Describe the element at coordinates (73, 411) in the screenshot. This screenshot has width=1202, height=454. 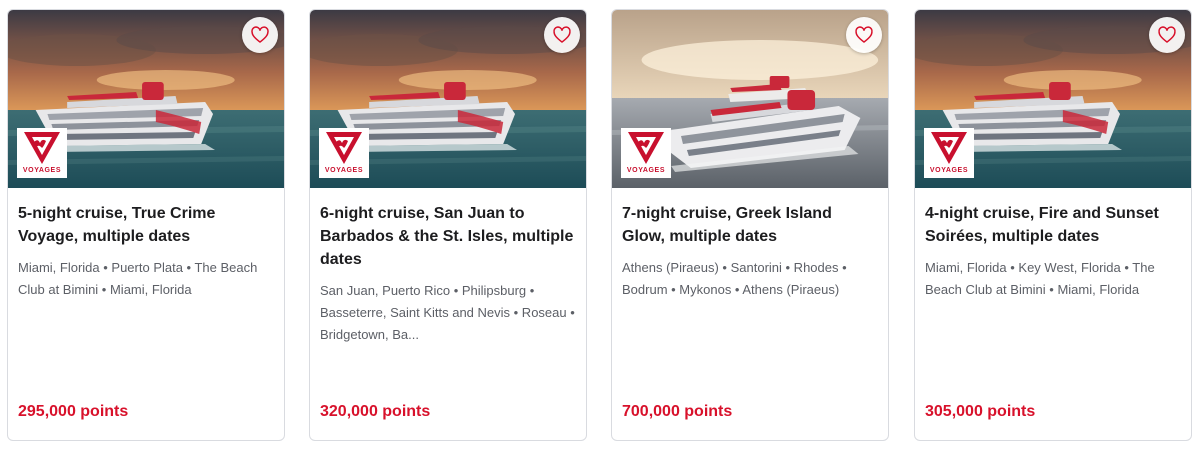
I see `price-points: 295,000 points` at that location.